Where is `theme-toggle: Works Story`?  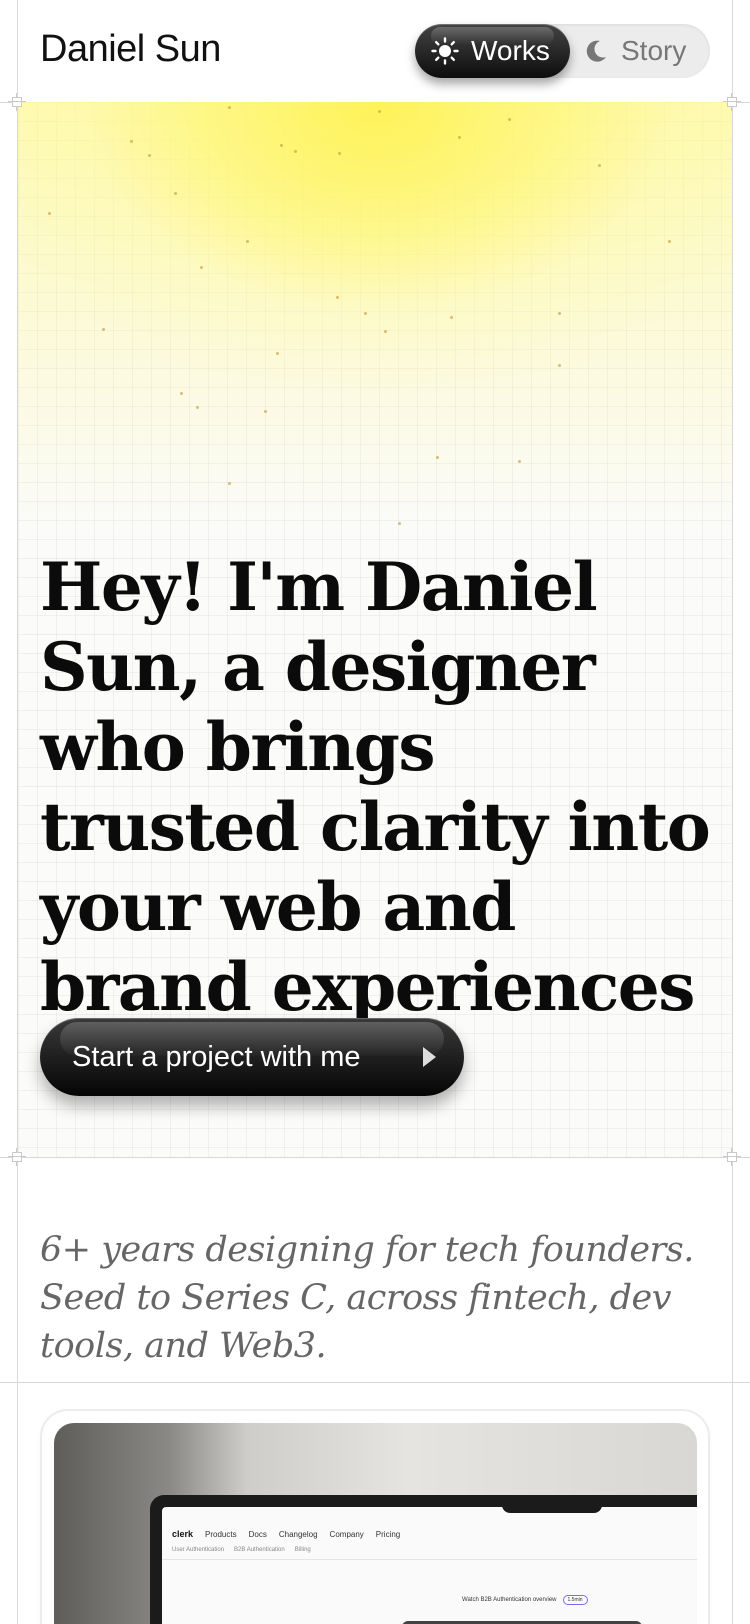
theme-toggle: Works Story is located at coordinates (562, 51).